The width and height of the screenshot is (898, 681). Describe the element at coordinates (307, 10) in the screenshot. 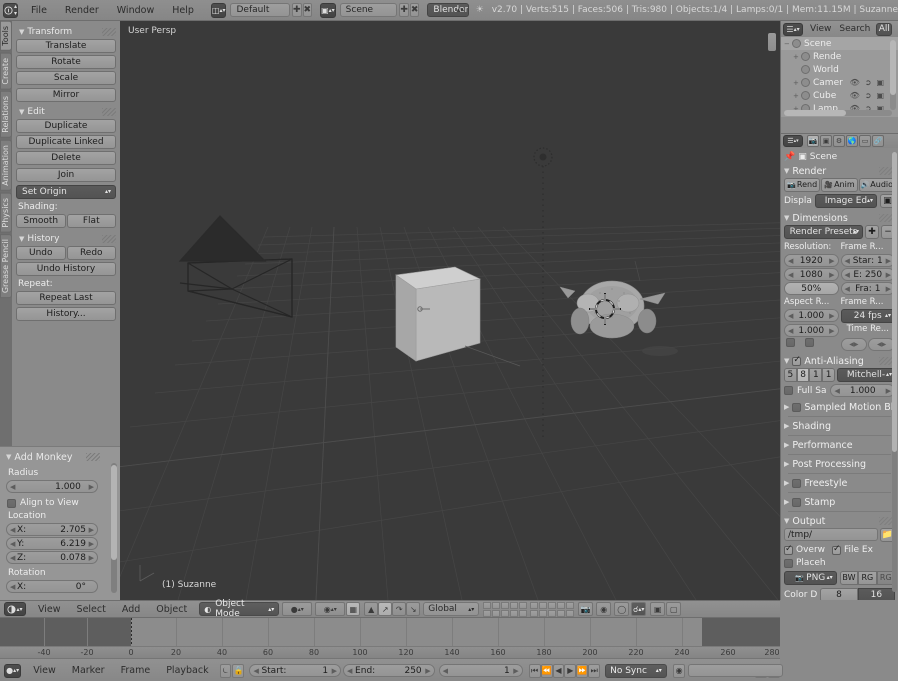

I see `unlink-datablock-icon: ✖` at that location.